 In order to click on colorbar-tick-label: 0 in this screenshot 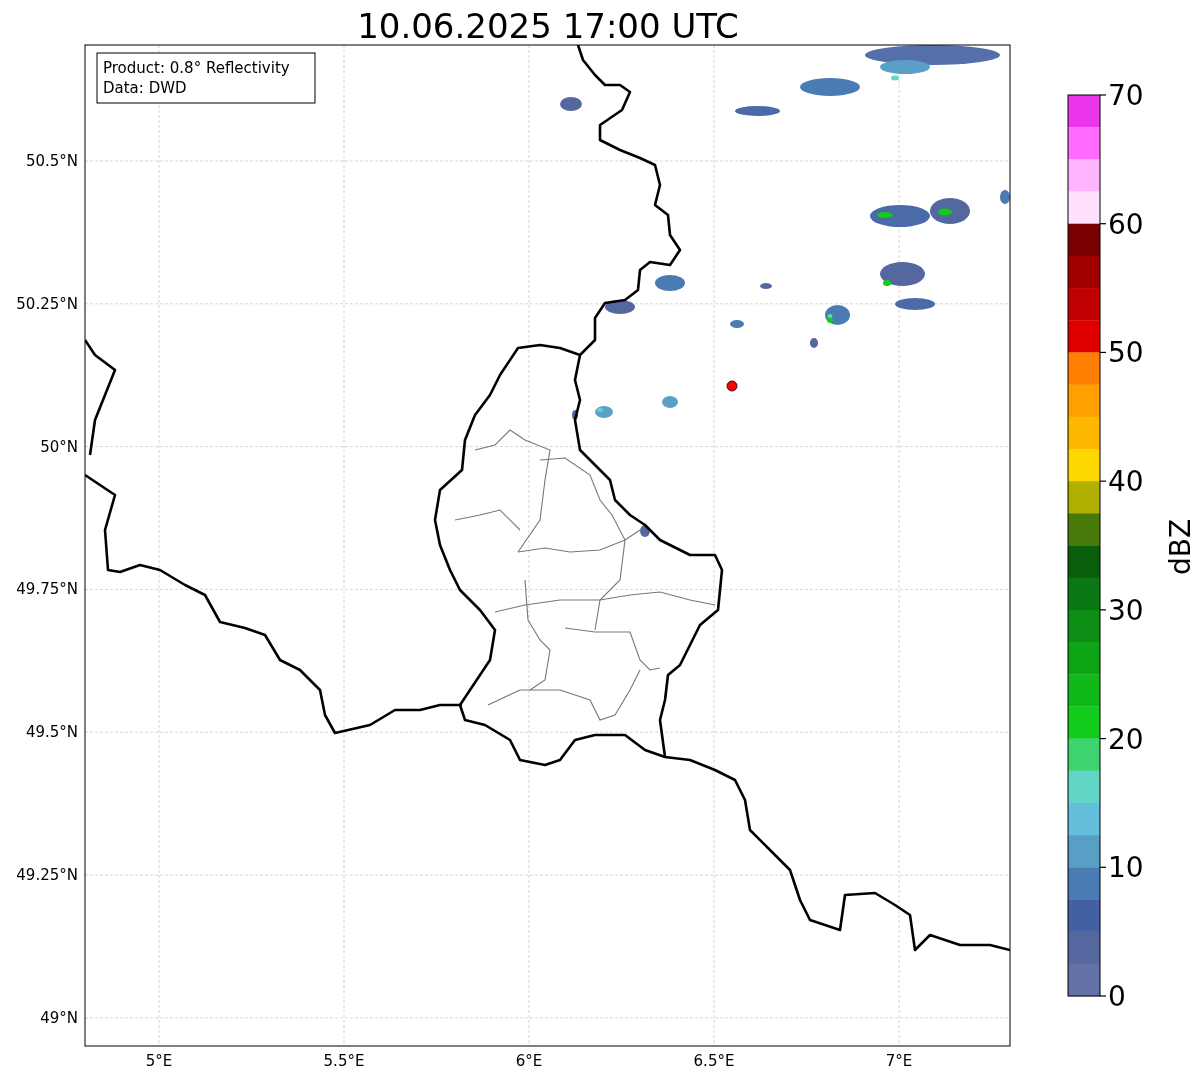, I will do `click(1117, 996)`.